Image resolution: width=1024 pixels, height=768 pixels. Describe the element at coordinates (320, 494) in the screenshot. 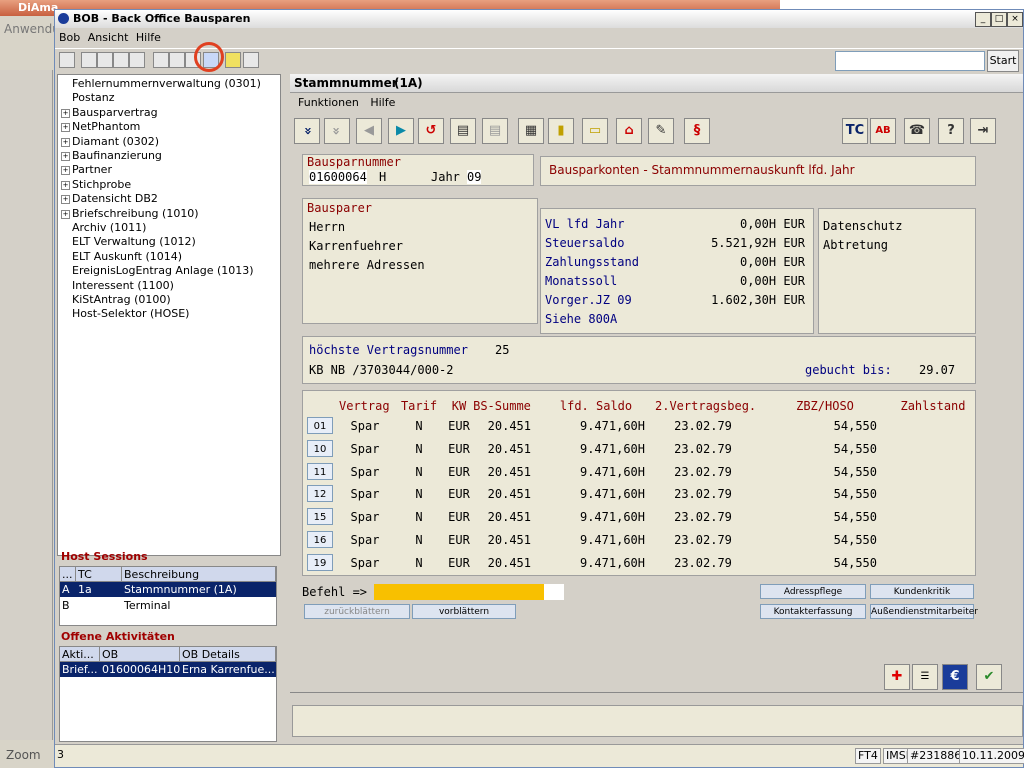

I see `row-select-button: 12` at that location.